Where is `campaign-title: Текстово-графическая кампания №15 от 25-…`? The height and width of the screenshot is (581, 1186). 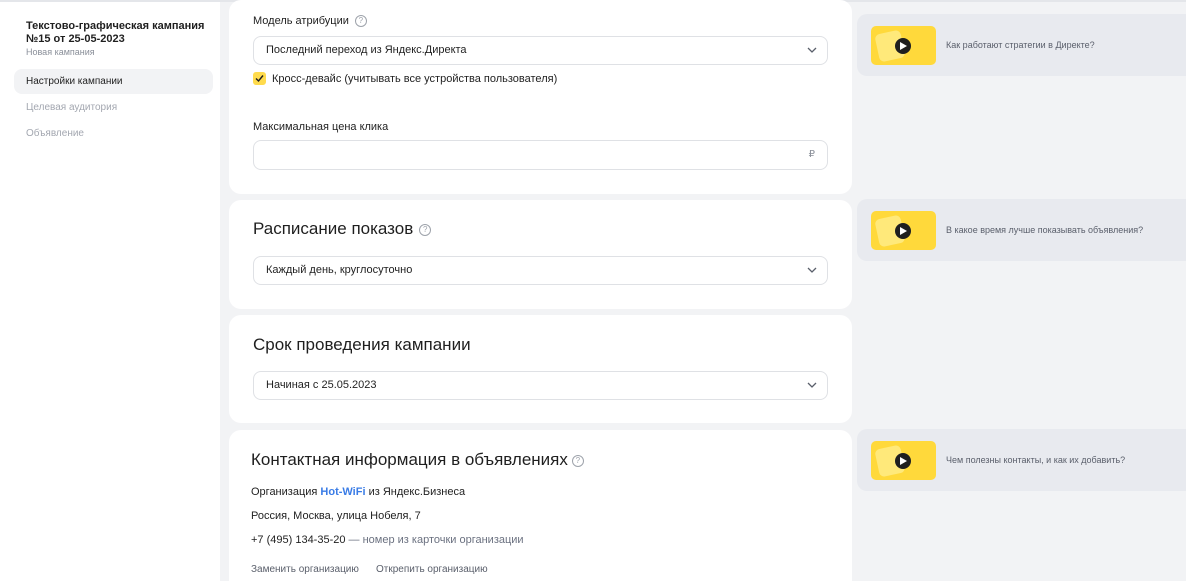
campaign-title: Текстово-графическая кампания №15 от 25-… is located at coordinates (115, 32).